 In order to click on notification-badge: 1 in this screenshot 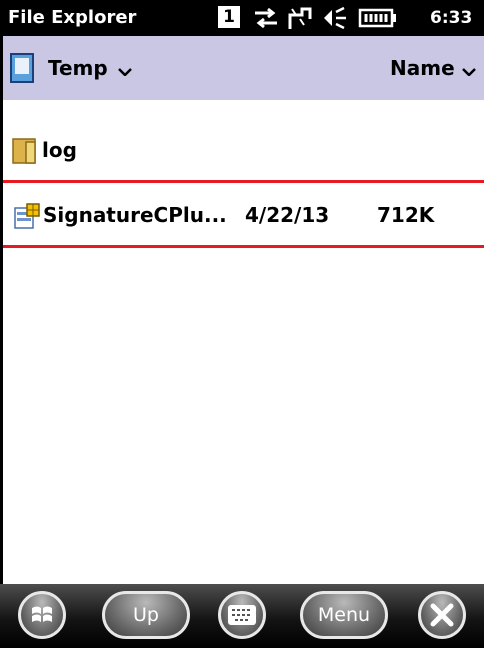, I will do `click(229, 17)`.